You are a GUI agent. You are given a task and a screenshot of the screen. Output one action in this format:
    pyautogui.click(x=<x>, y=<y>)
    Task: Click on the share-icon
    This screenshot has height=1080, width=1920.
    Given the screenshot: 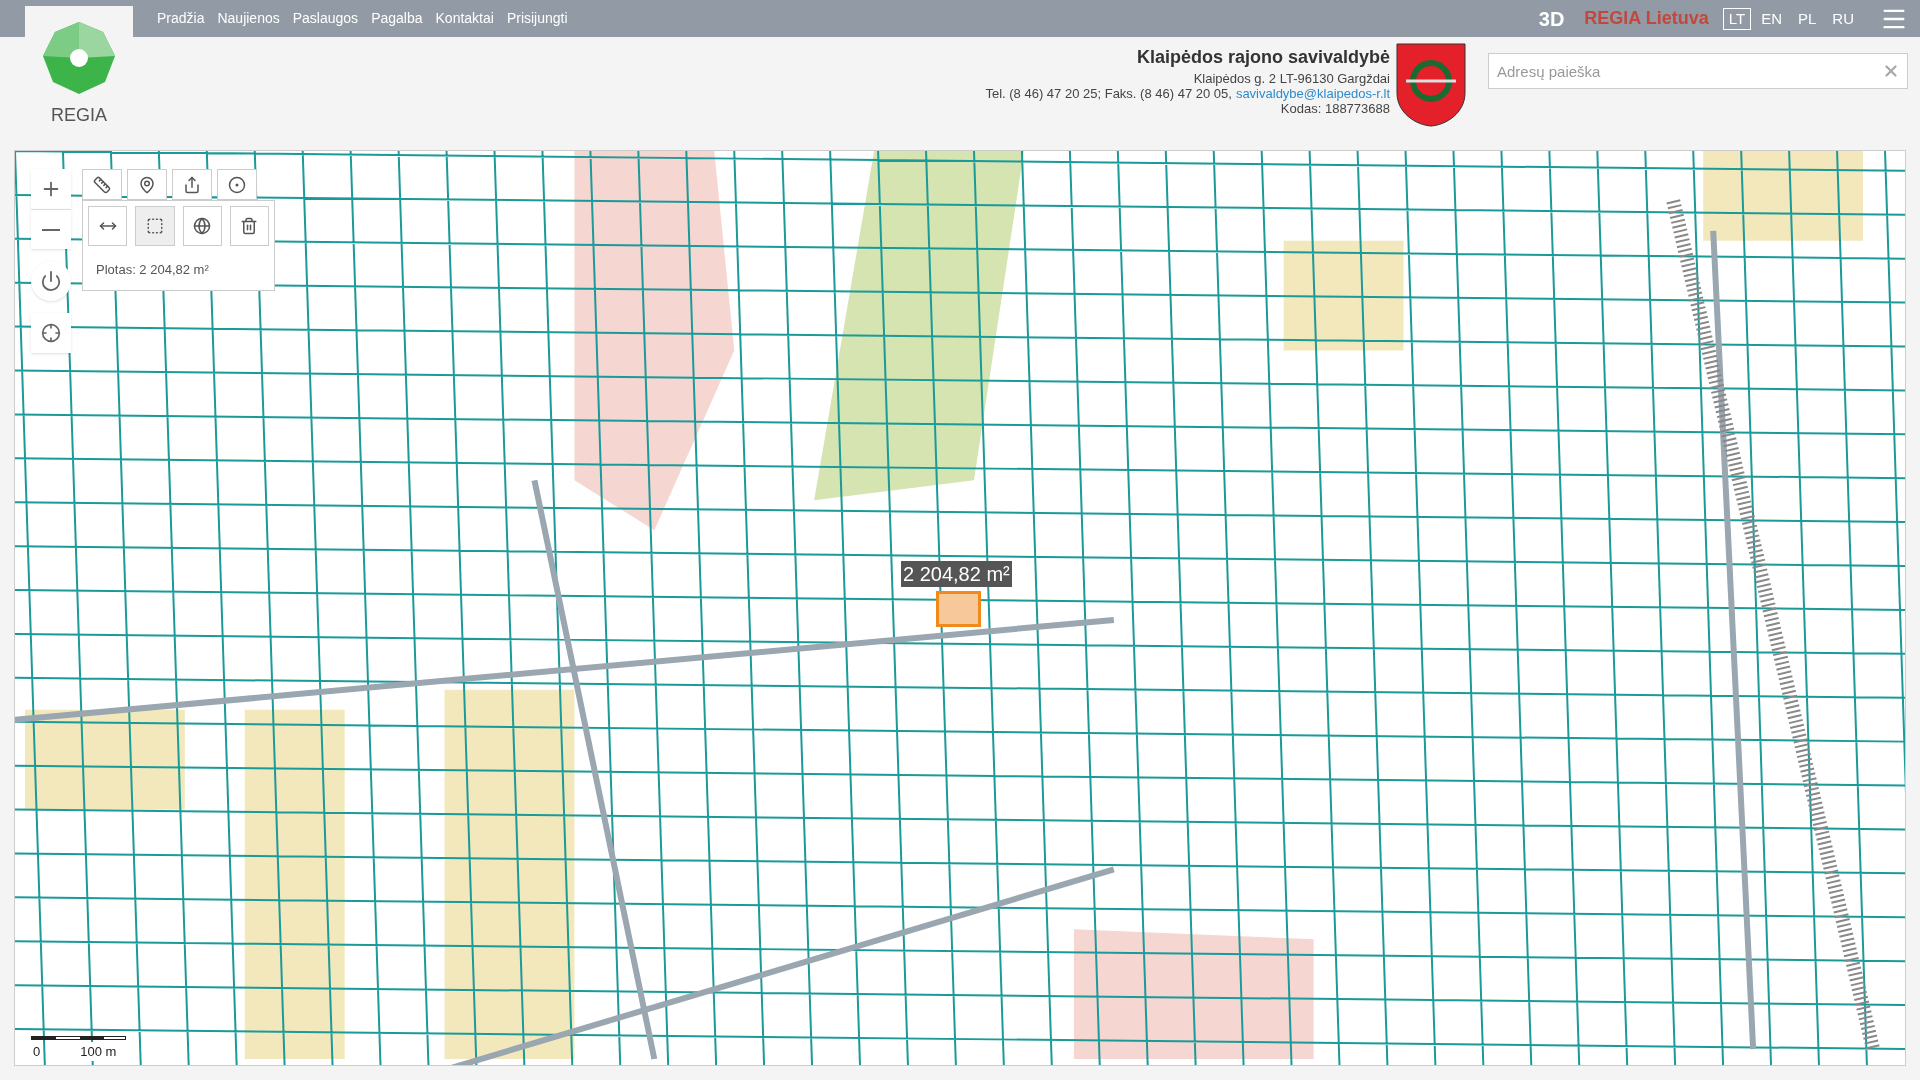 What is the action you would take?
    pyautogui.click(x=192, y=184)
    